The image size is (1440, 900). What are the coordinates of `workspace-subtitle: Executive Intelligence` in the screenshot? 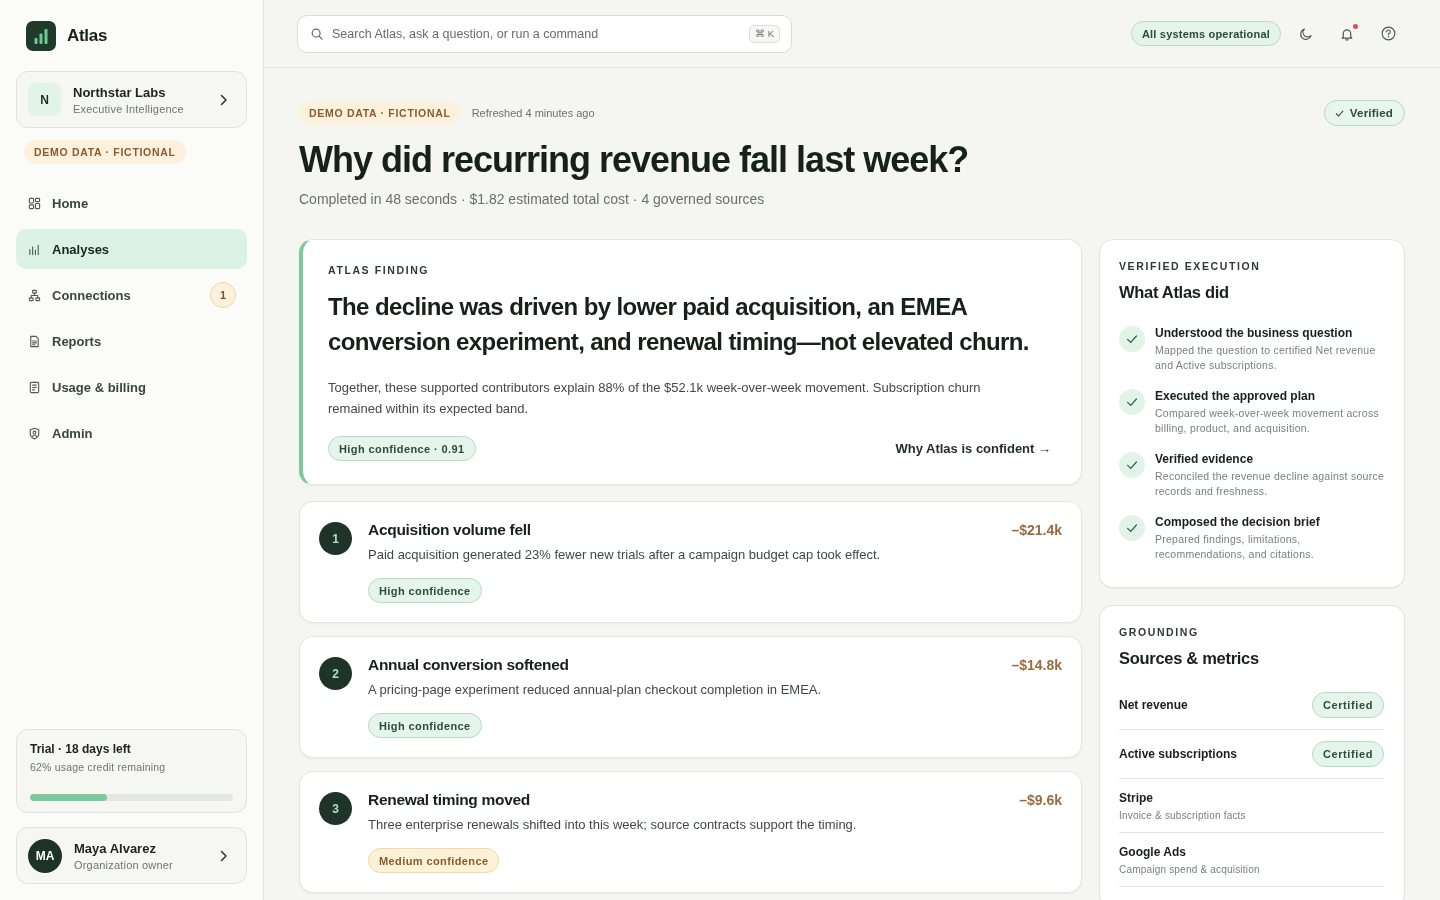 It's located at (129, 108).